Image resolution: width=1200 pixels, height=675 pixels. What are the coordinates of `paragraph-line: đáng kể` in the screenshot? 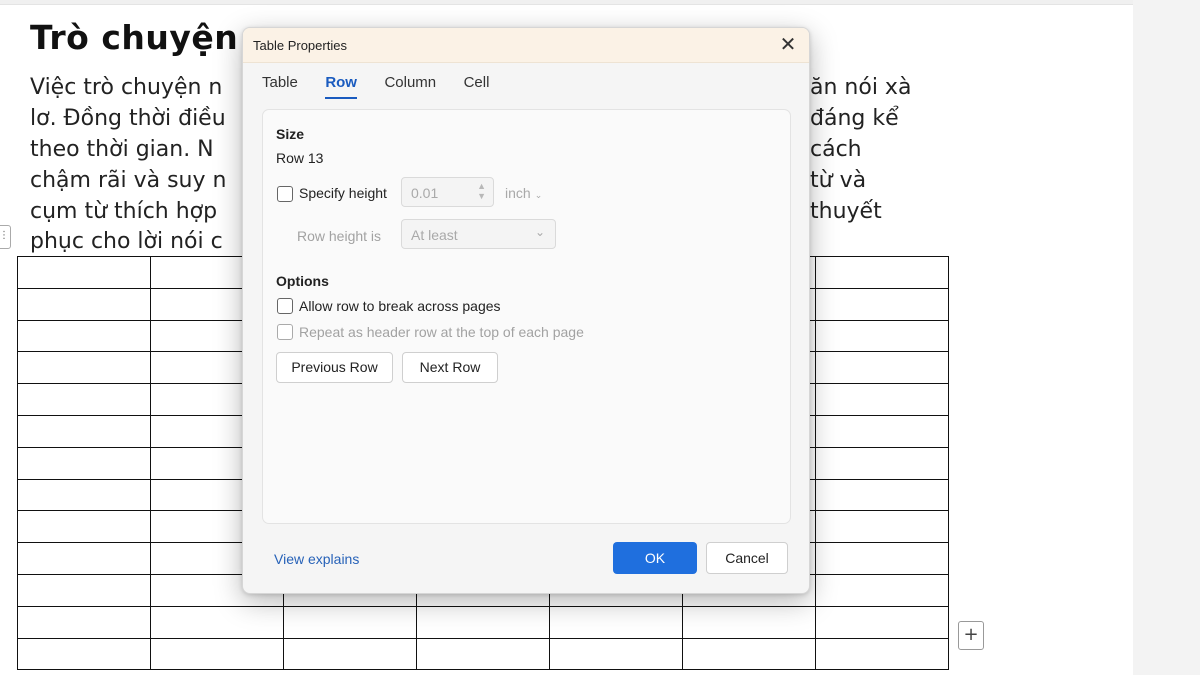 It's located at (854, 118).